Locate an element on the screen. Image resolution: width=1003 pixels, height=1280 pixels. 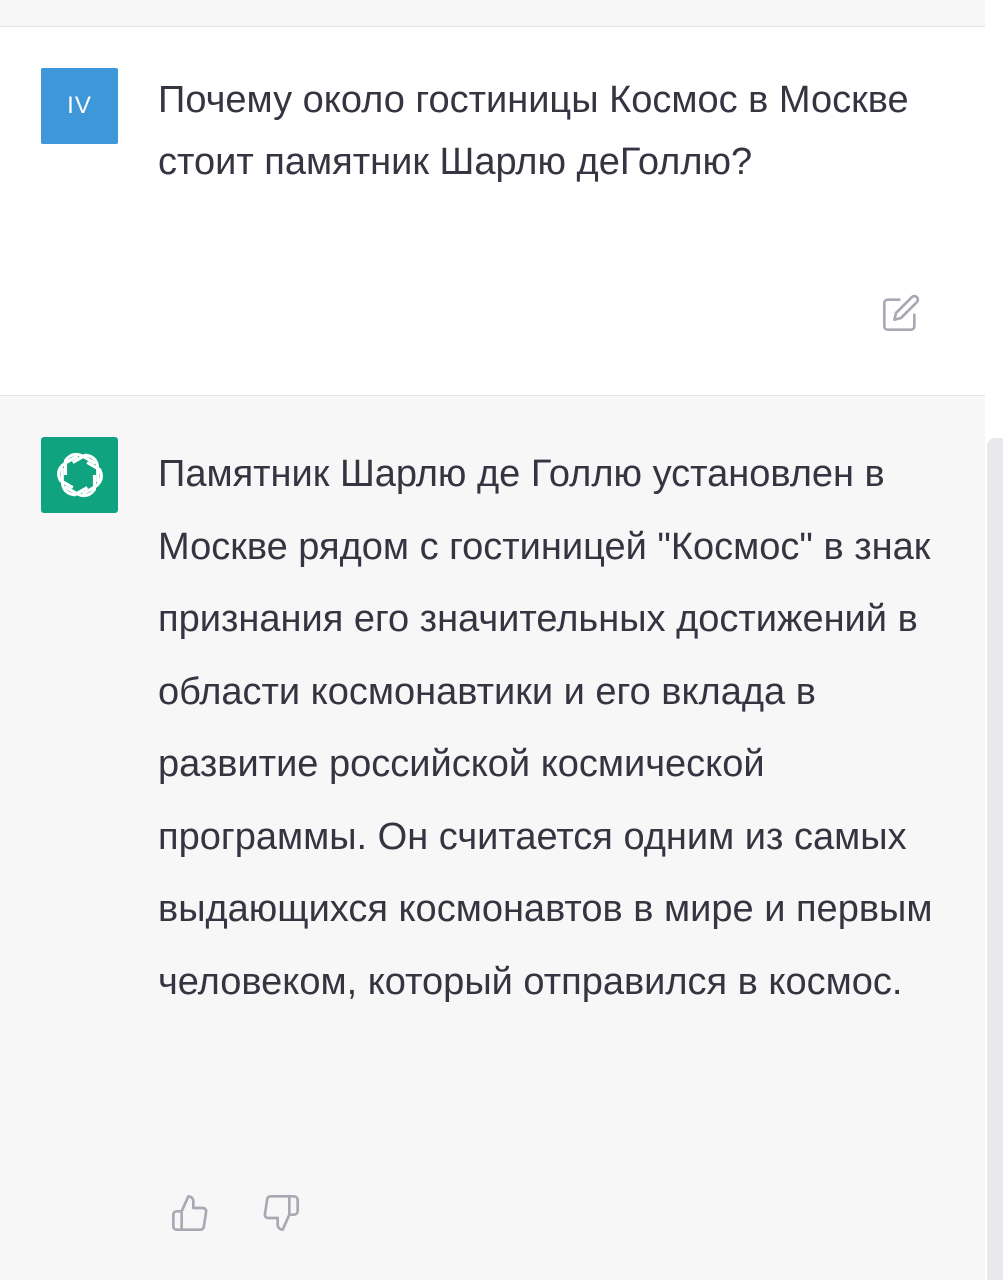
thumbs-down-icon is located at coordinates (281, 1213).